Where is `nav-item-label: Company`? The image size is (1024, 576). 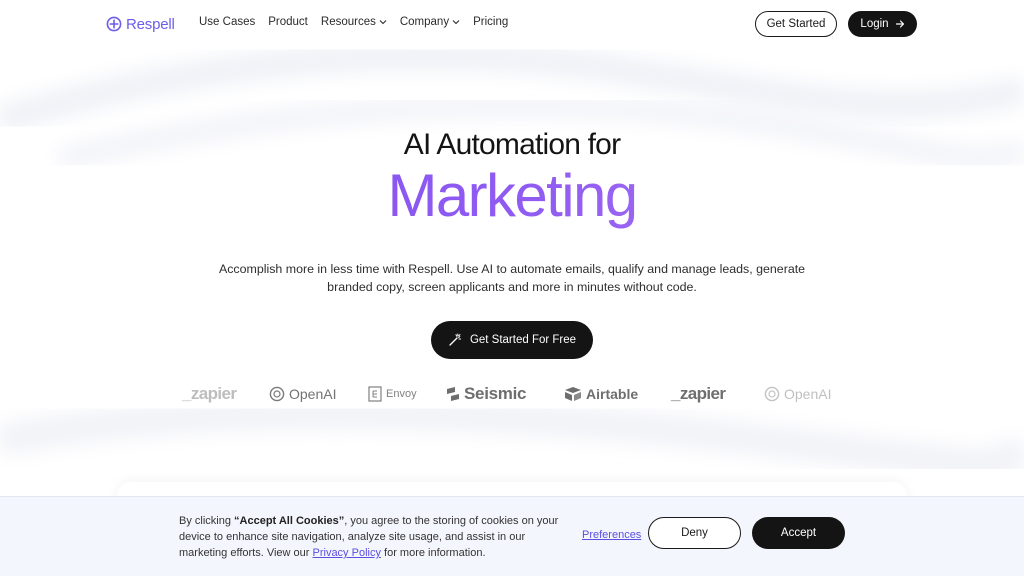 nav-item-label: Company is located at coordinates (424, 22).